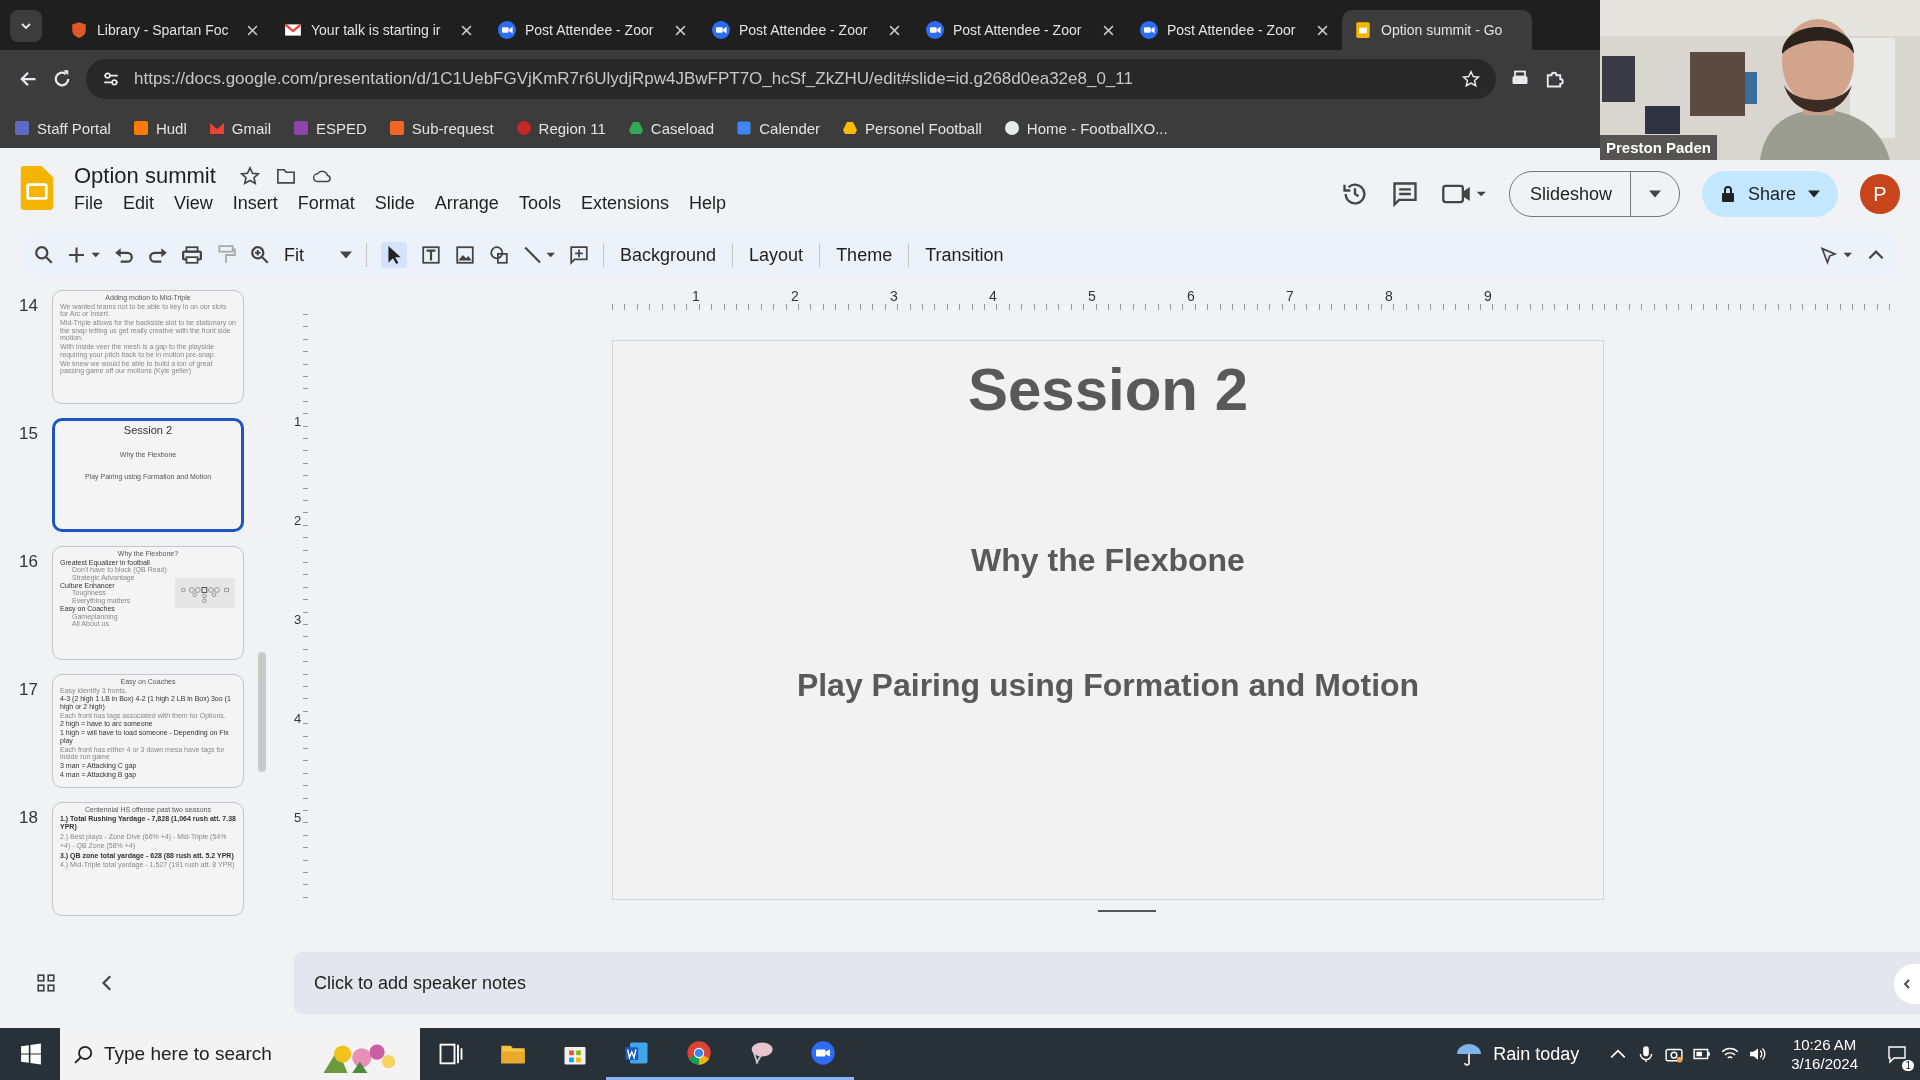  I want to click on address-bar: https://docs.google.com/presentation/d/1C1UebFGVjKmR7r6UlydjRpw4JBwFPT7O_hcSf_ZkZHU/edit#slide=id.g268d0ea32e8_0_11, so click(791, 79).